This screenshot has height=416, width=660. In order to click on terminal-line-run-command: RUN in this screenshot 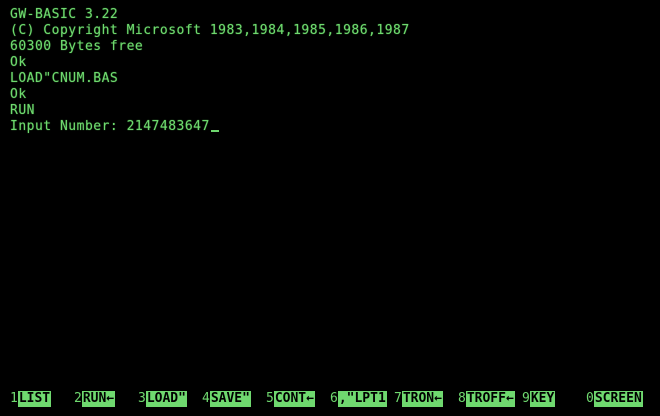, I will do `click(22, 110)`.